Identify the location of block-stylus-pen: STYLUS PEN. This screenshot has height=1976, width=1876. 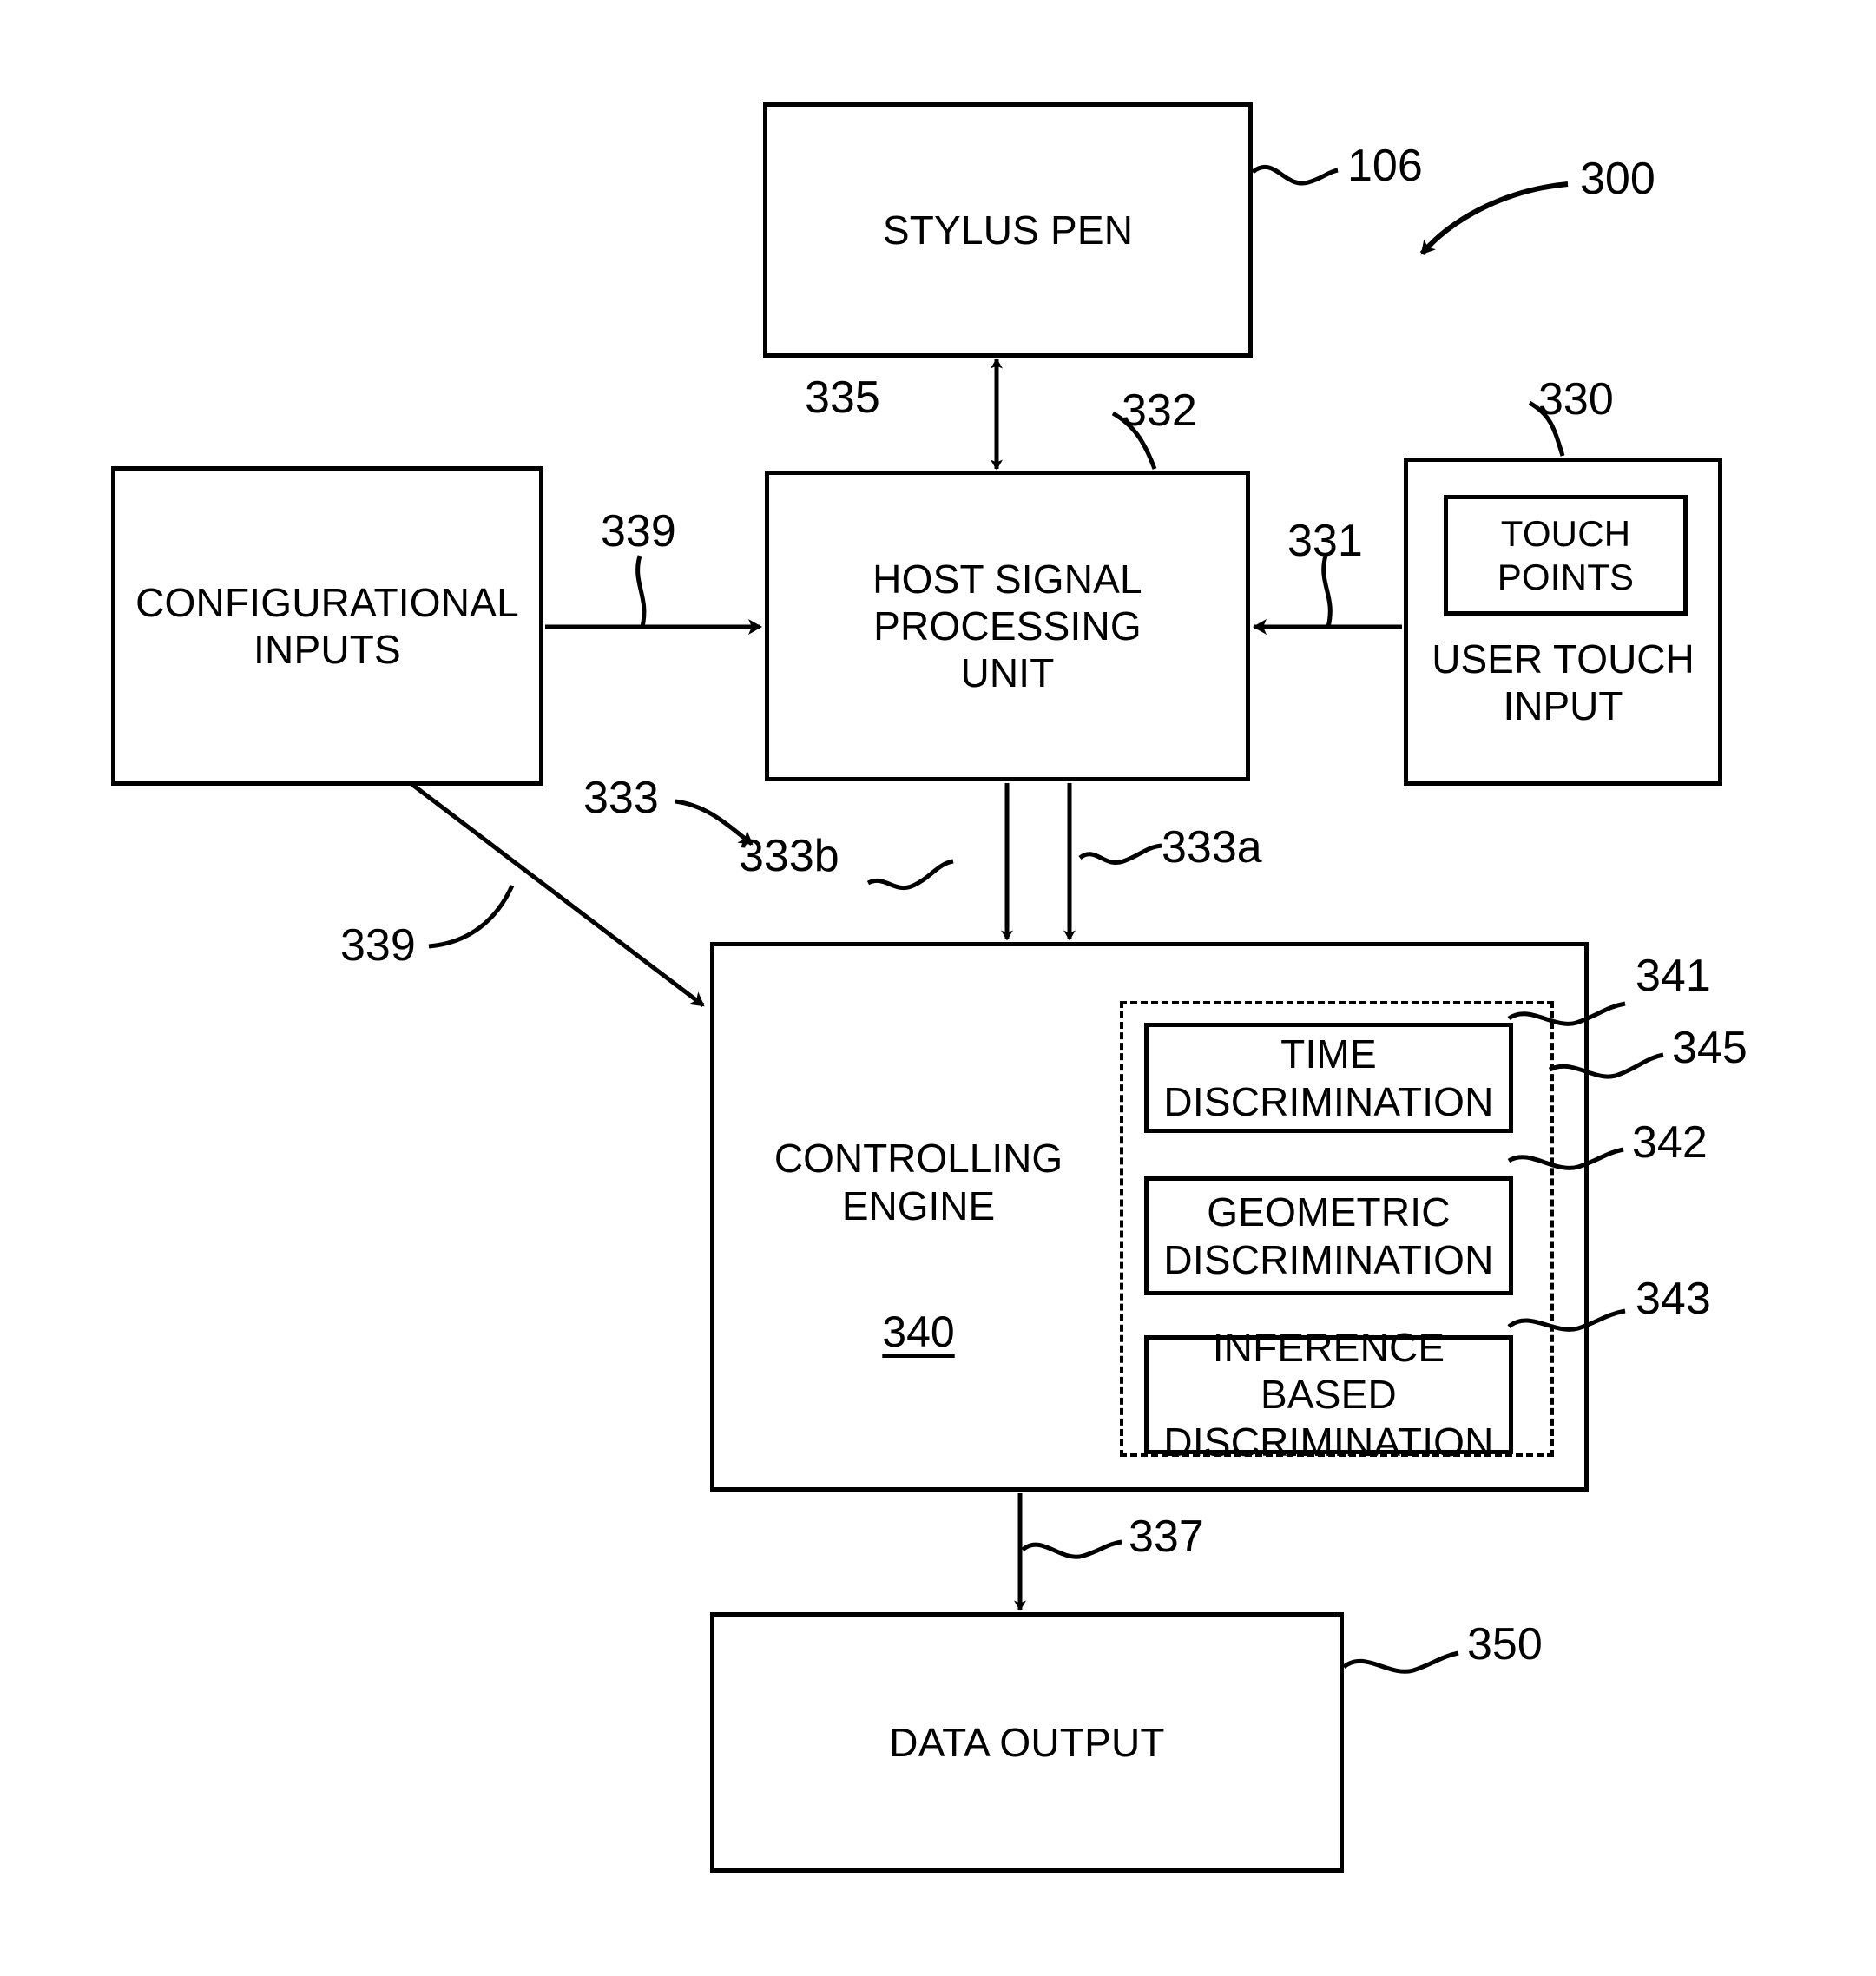
(1008, 230).